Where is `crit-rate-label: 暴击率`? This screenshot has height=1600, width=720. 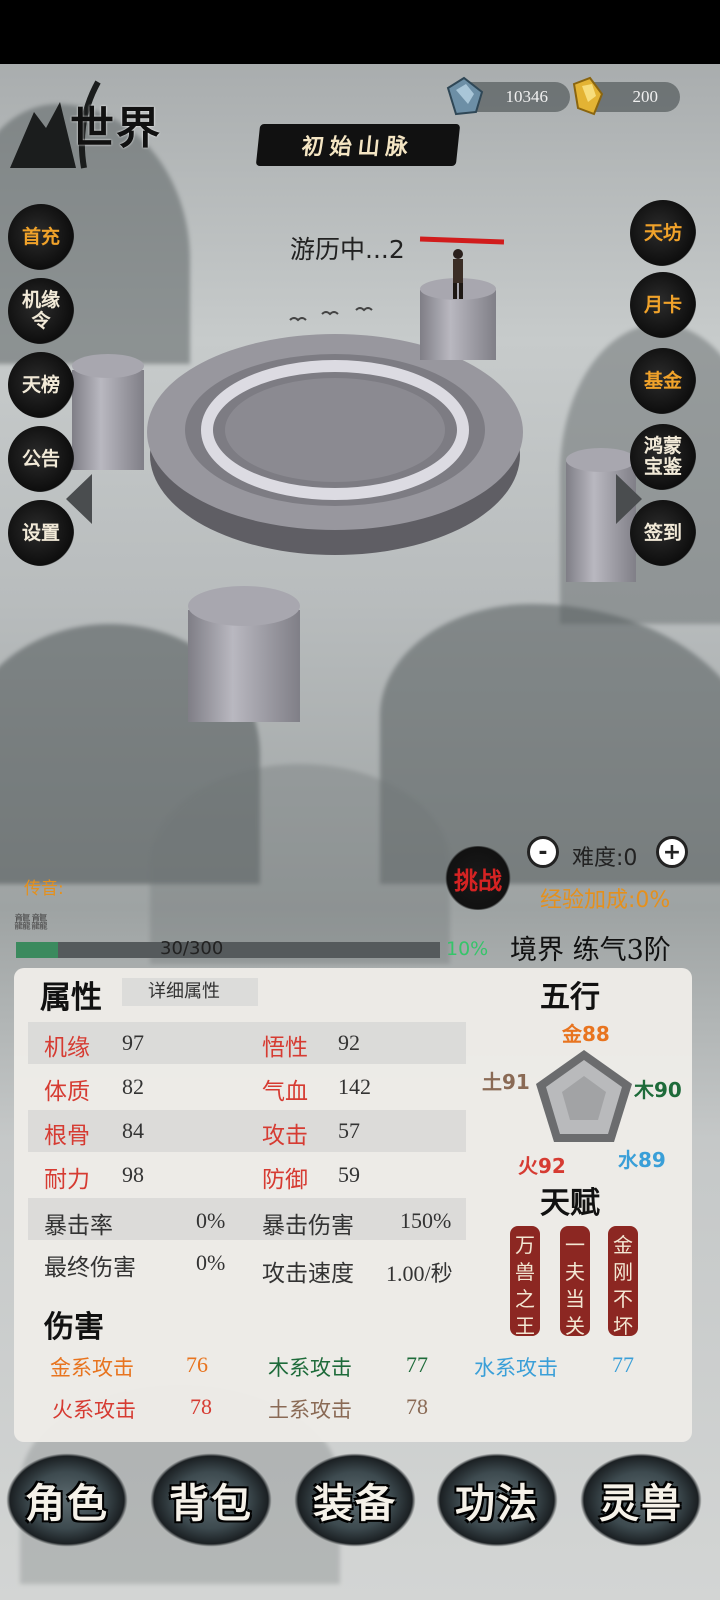
crit-rate-label: 暴击率 is located at coordinates (78, 1226).